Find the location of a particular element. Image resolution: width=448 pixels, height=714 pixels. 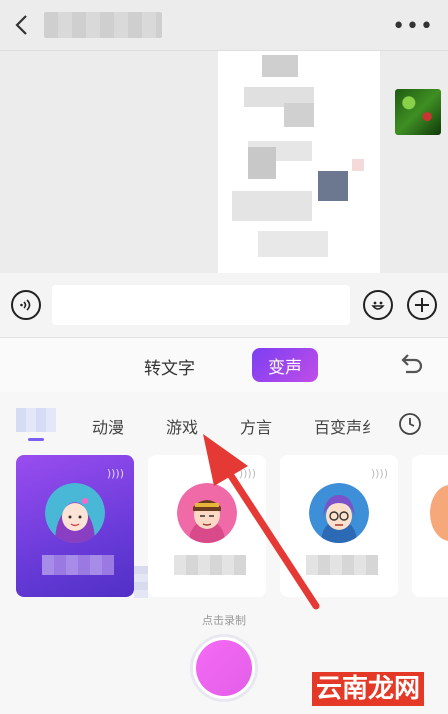

category-tab-blurred is located at coordinates (36, 420).